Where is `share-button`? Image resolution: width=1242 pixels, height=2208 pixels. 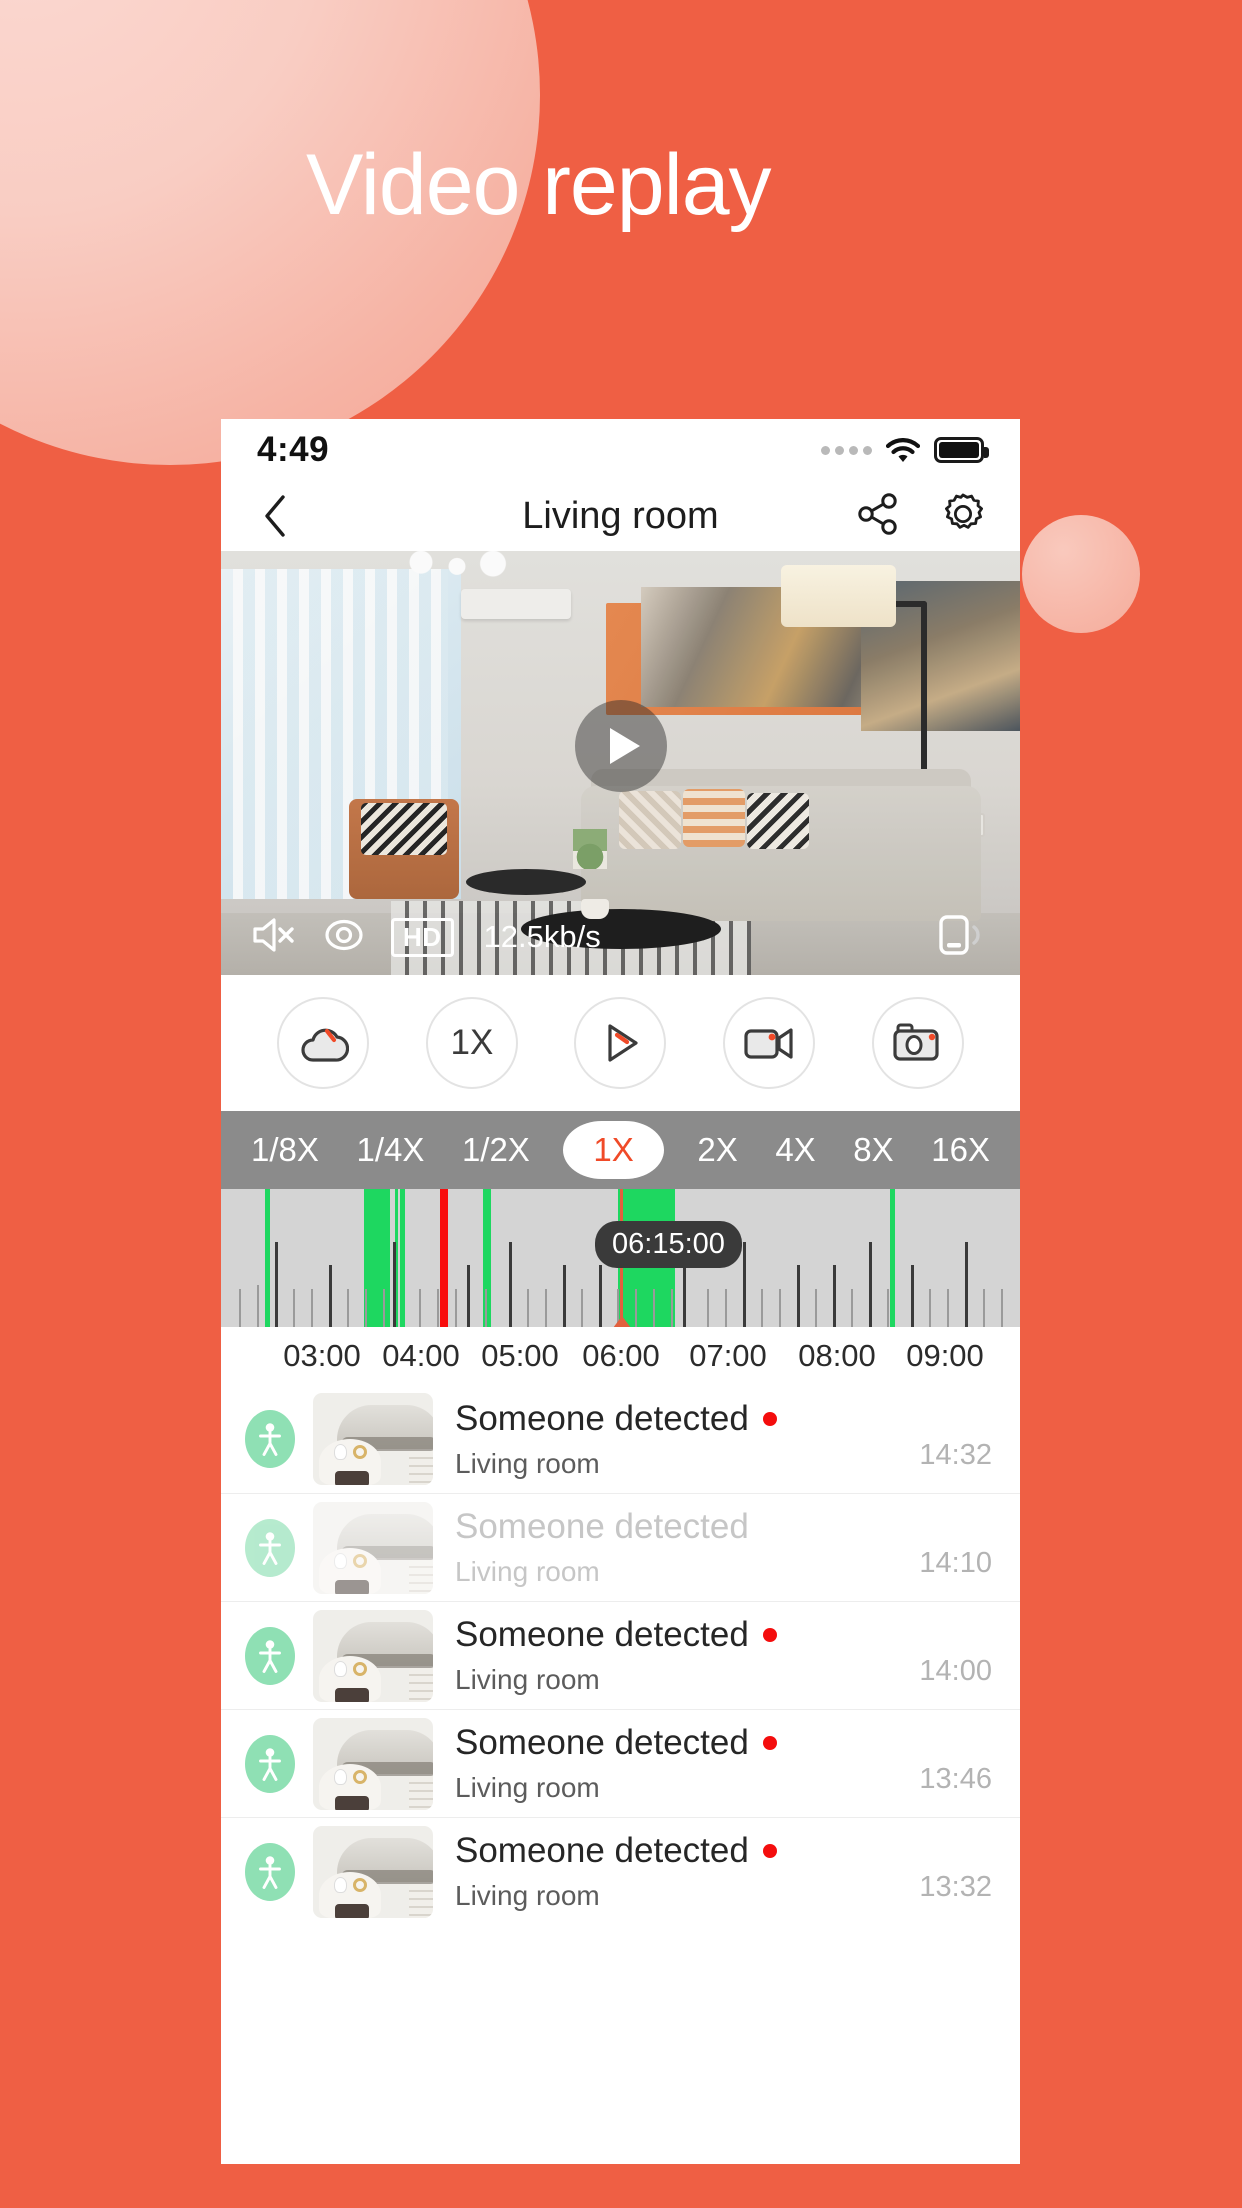 share-button is located at coordinates (878, 516).